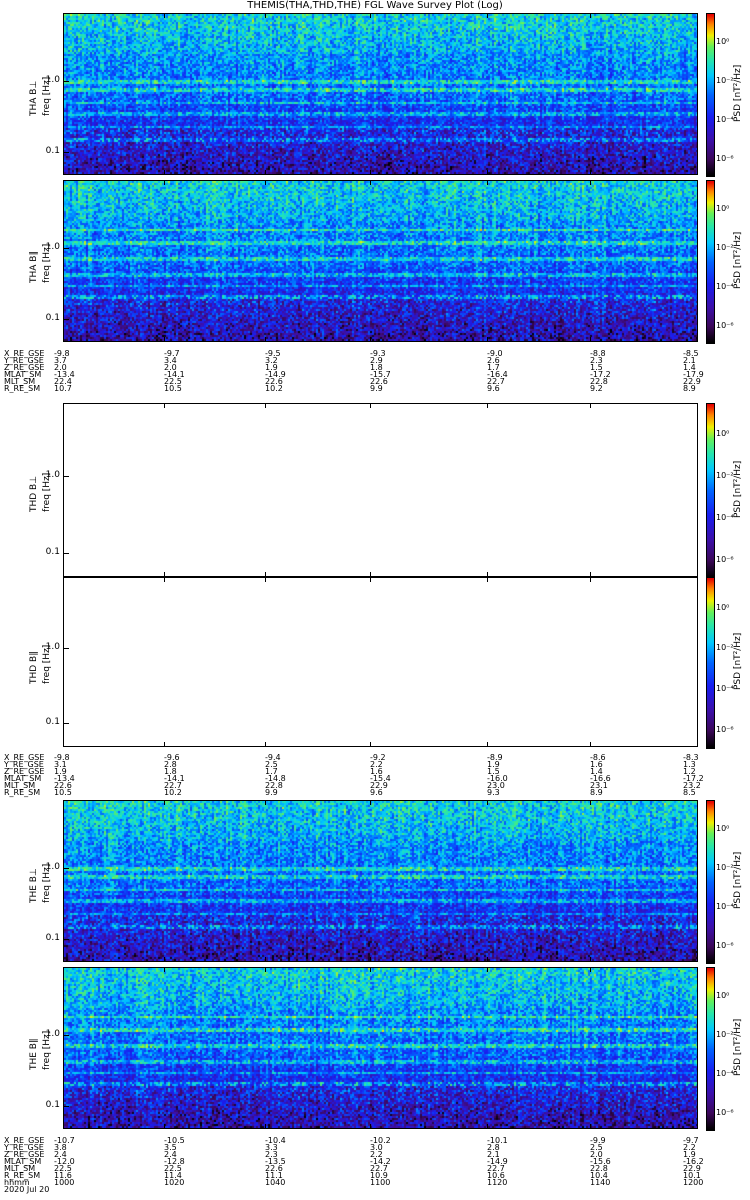 The image size is (750, 1200). I want to click on ephemeris-row-label: R_RE_SM, so click(22, 792).